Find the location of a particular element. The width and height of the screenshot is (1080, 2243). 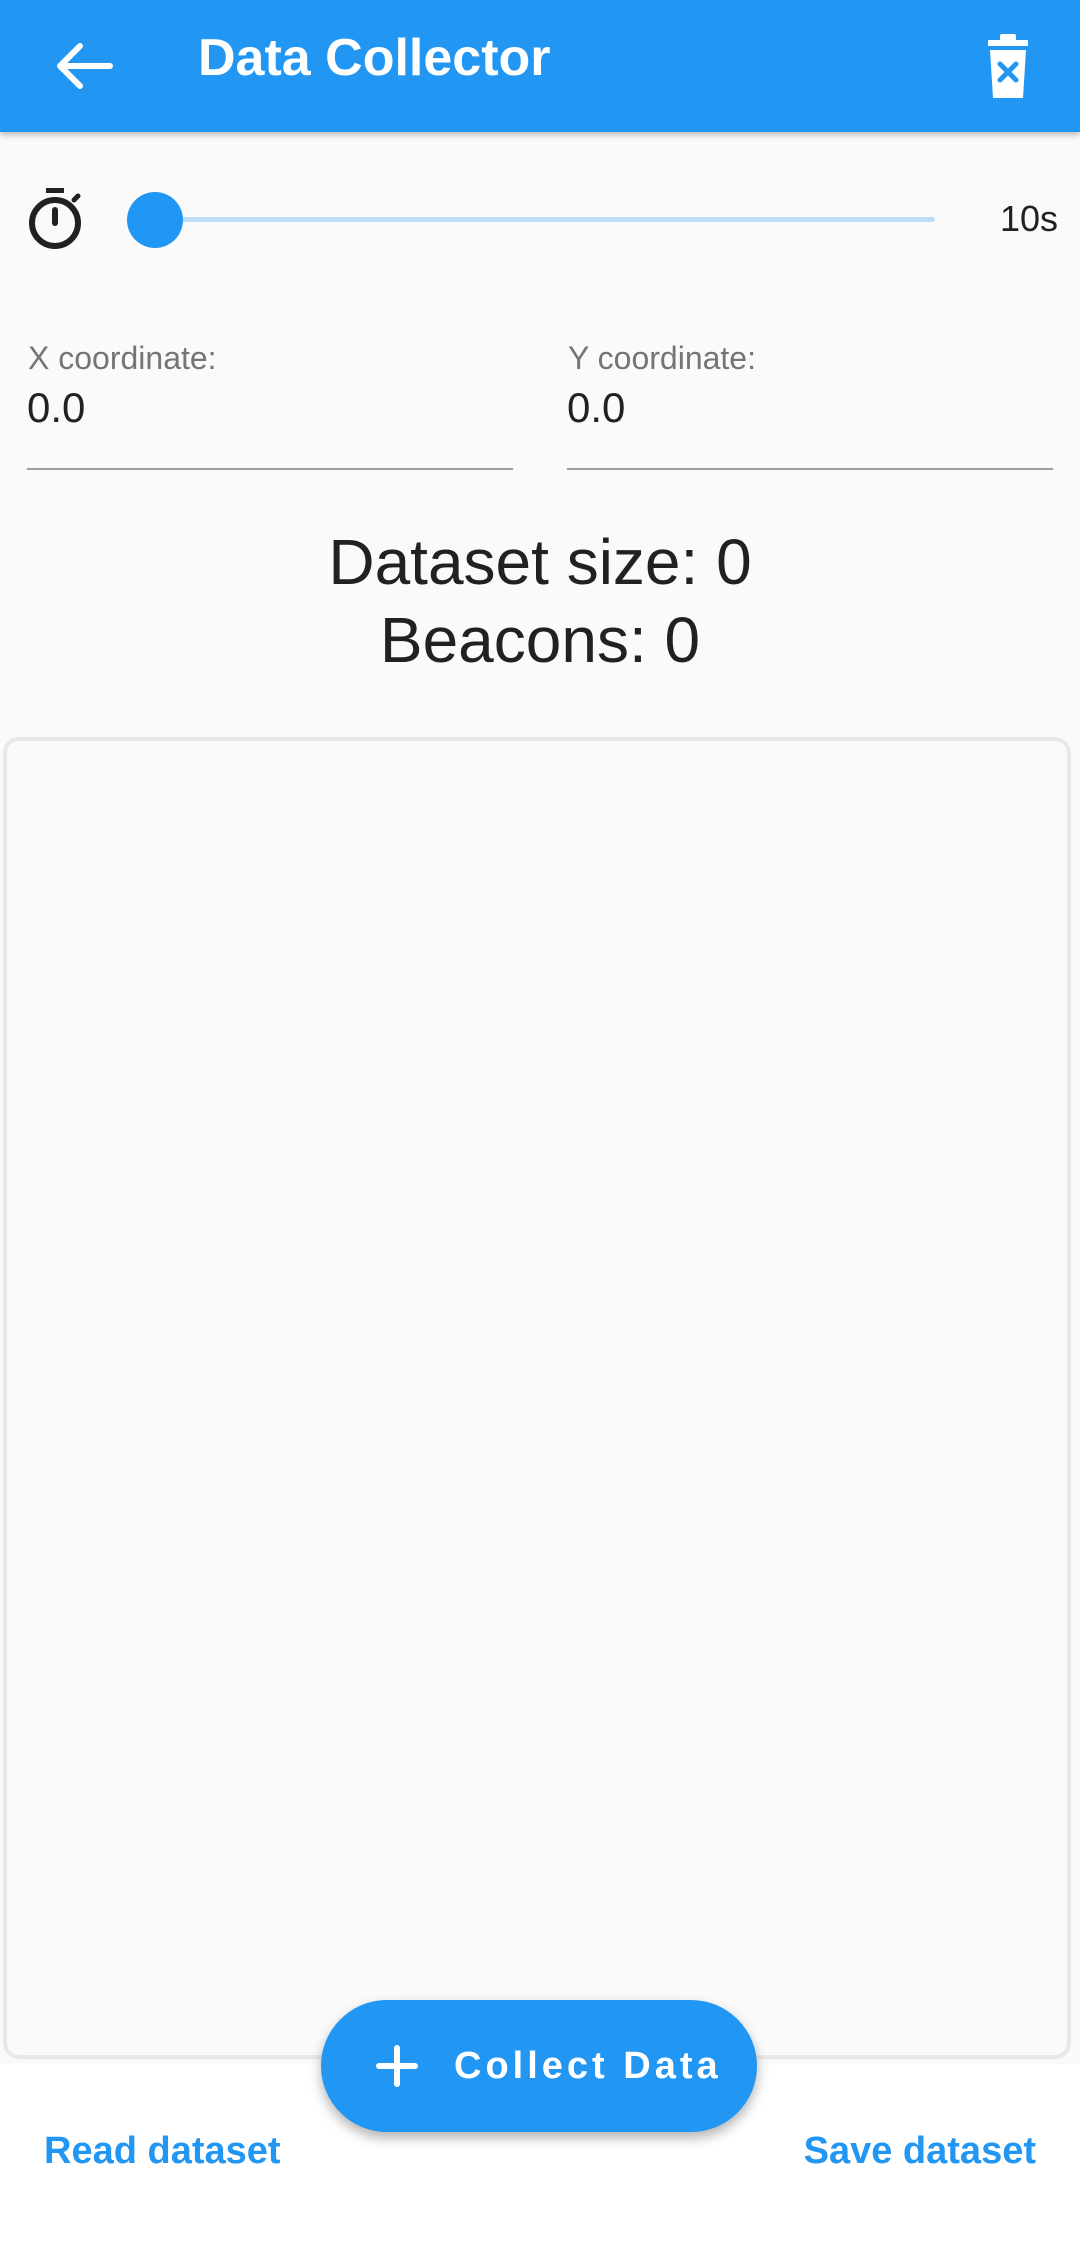

delete-forever-icon is located at coordinates (1008, 66).